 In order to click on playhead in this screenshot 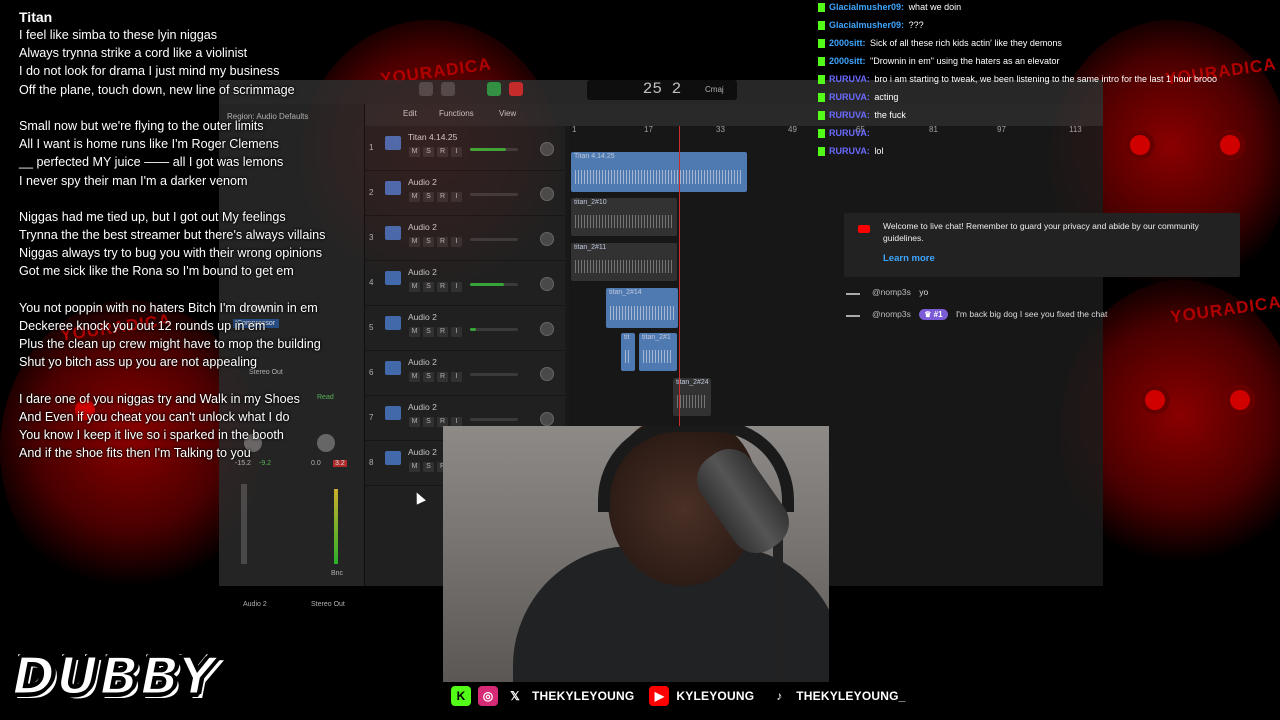, I will do `click(679, 276)`.